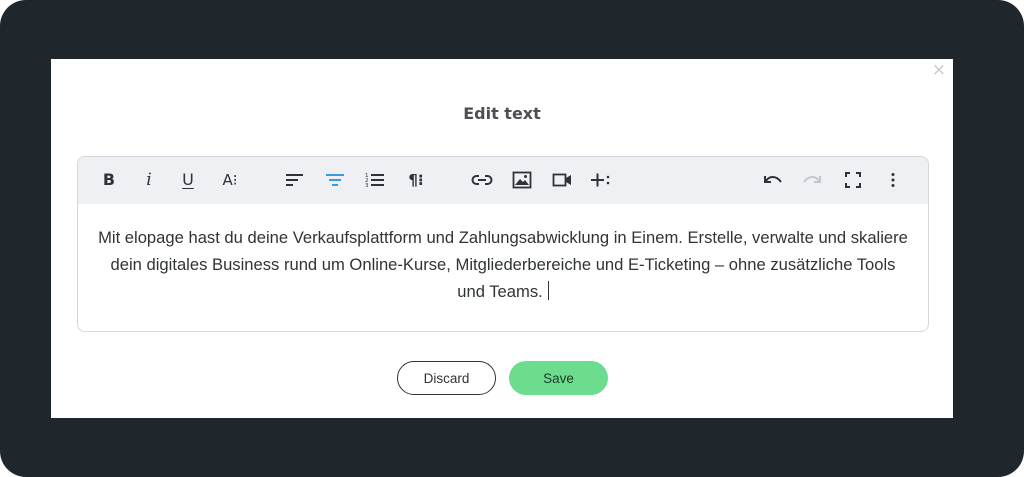  I want to click on video-icon, so click(561, 180).